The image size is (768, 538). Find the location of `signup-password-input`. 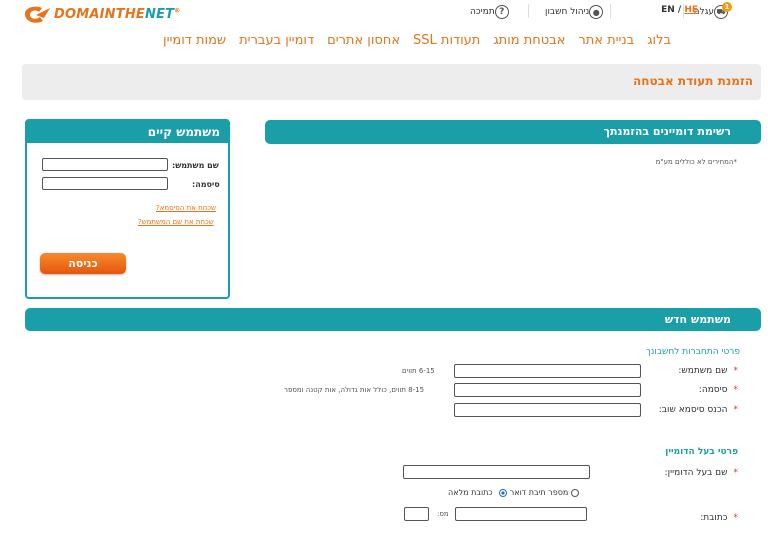

signup-password-input is located at coordinates (547, 390).